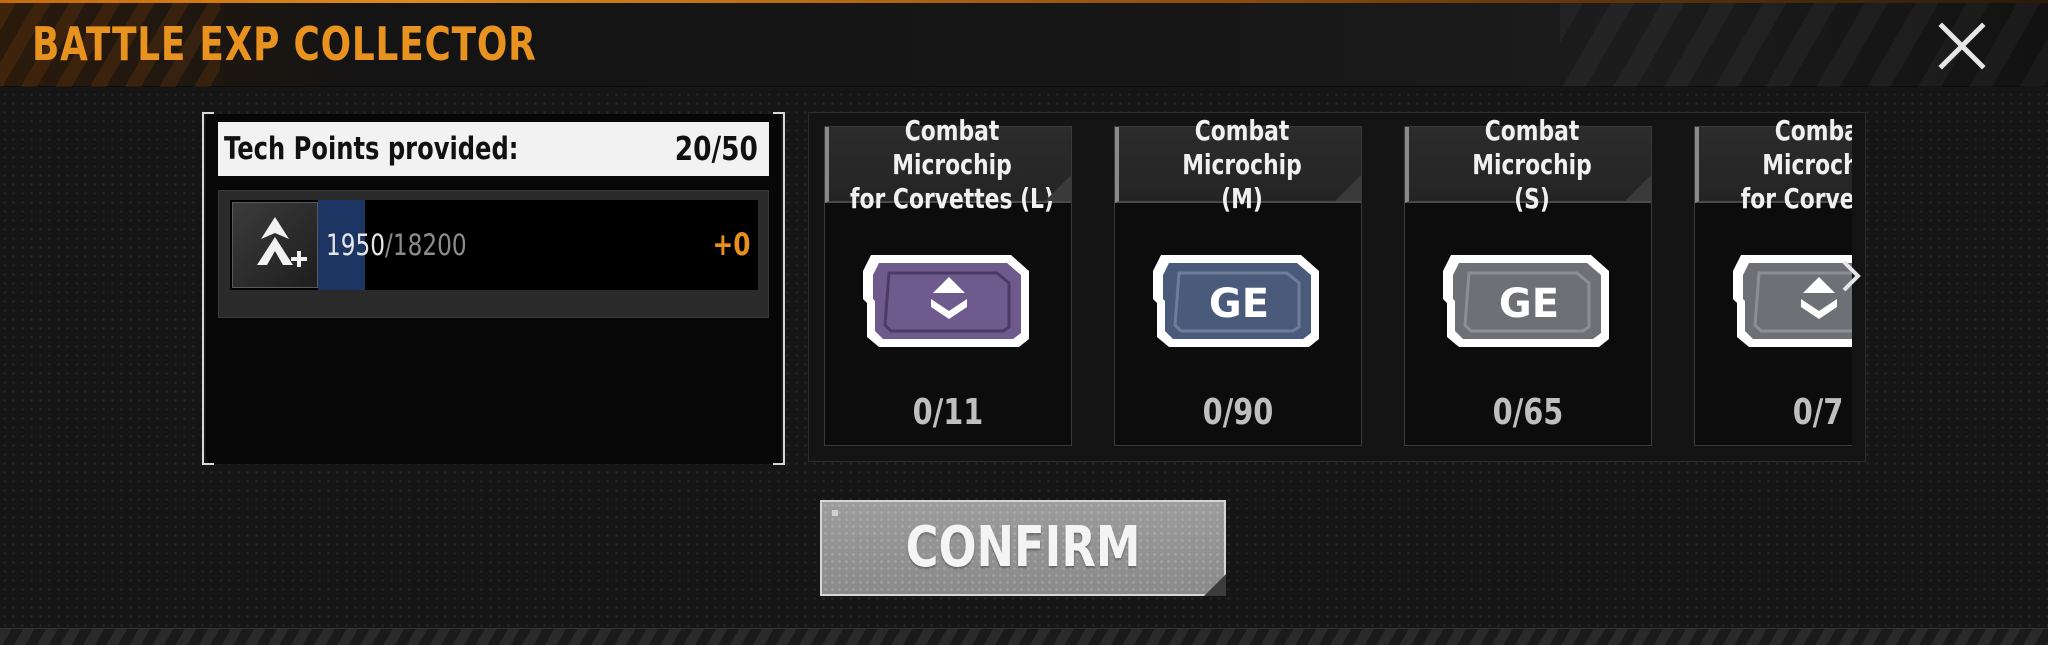  Describe the element at coordinates (731, 245) in the screenshot. I see `exp-gain: +0` at that location.